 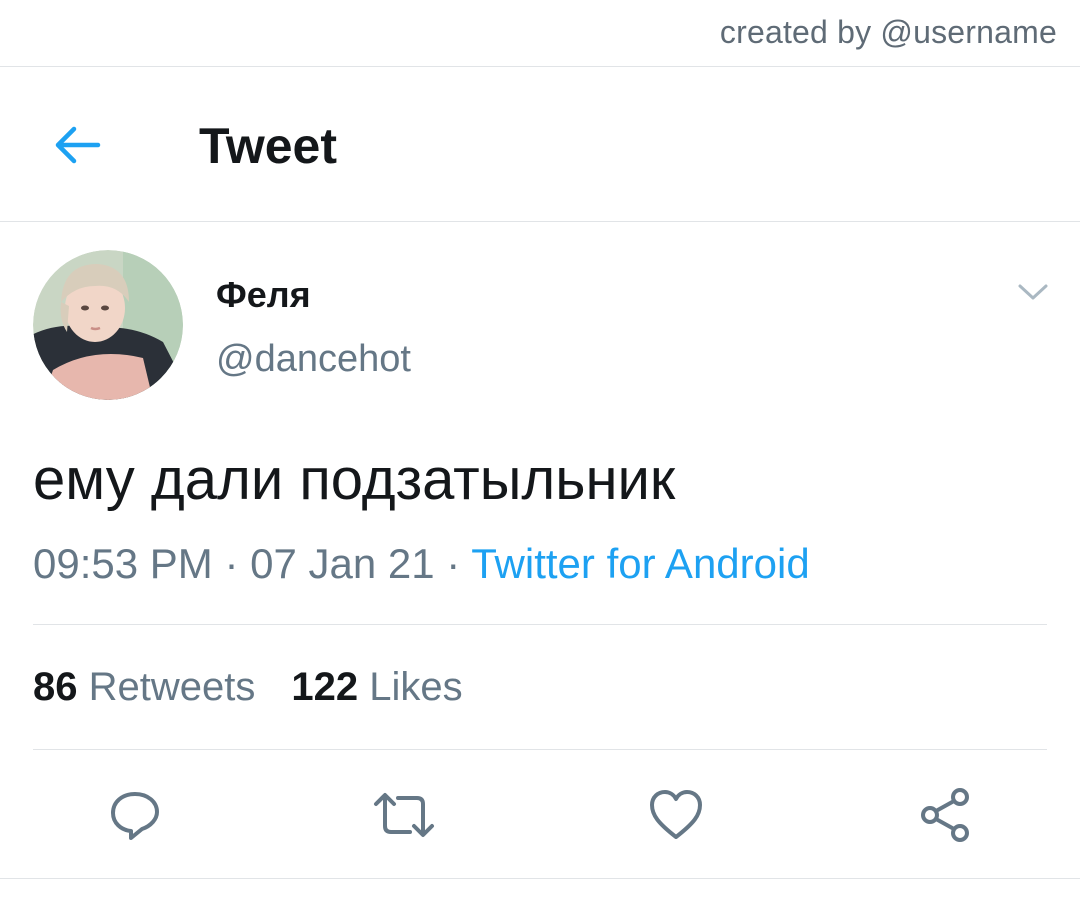 I want to click on speech-bubble-icon, so click(x=135, y=816).